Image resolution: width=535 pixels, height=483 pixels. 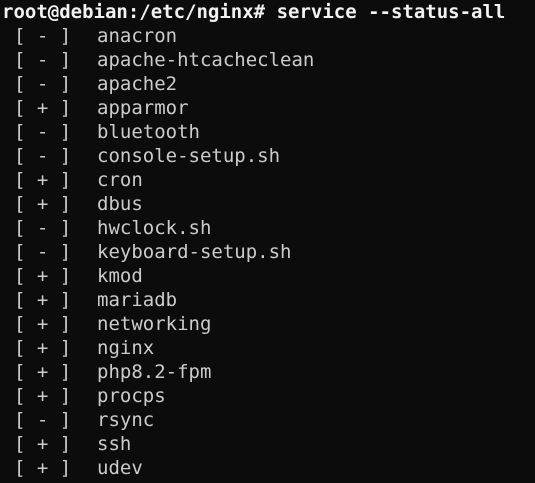 What do you see at coordinates (134, 12) in the screenshot?
I see `shell-prompt: root@debian:/etc/nginx#` at bounding box center [134, 12].